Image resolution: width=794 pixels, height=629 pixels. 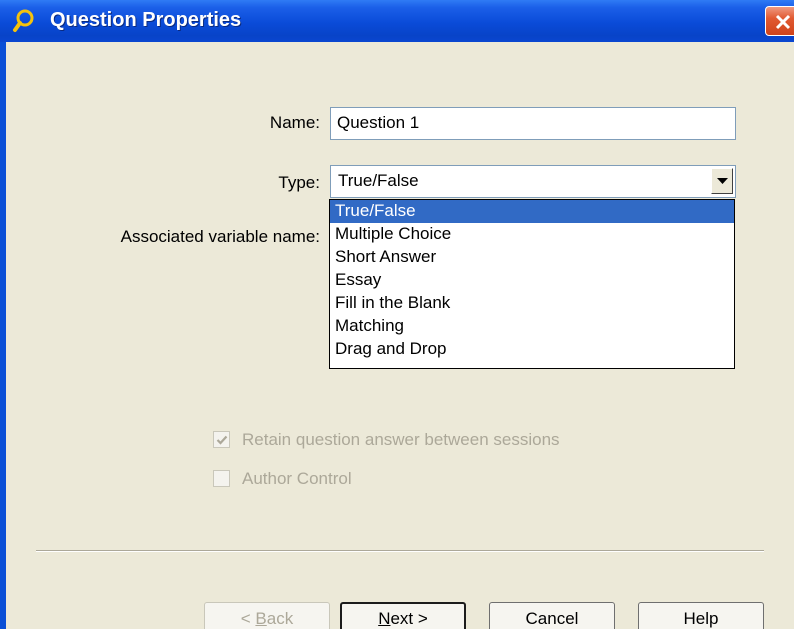 What do you see at coordinates (378, 180) in the screenshot?
I see `type-combobox-value: True/False` at bounding box center [378, 180].